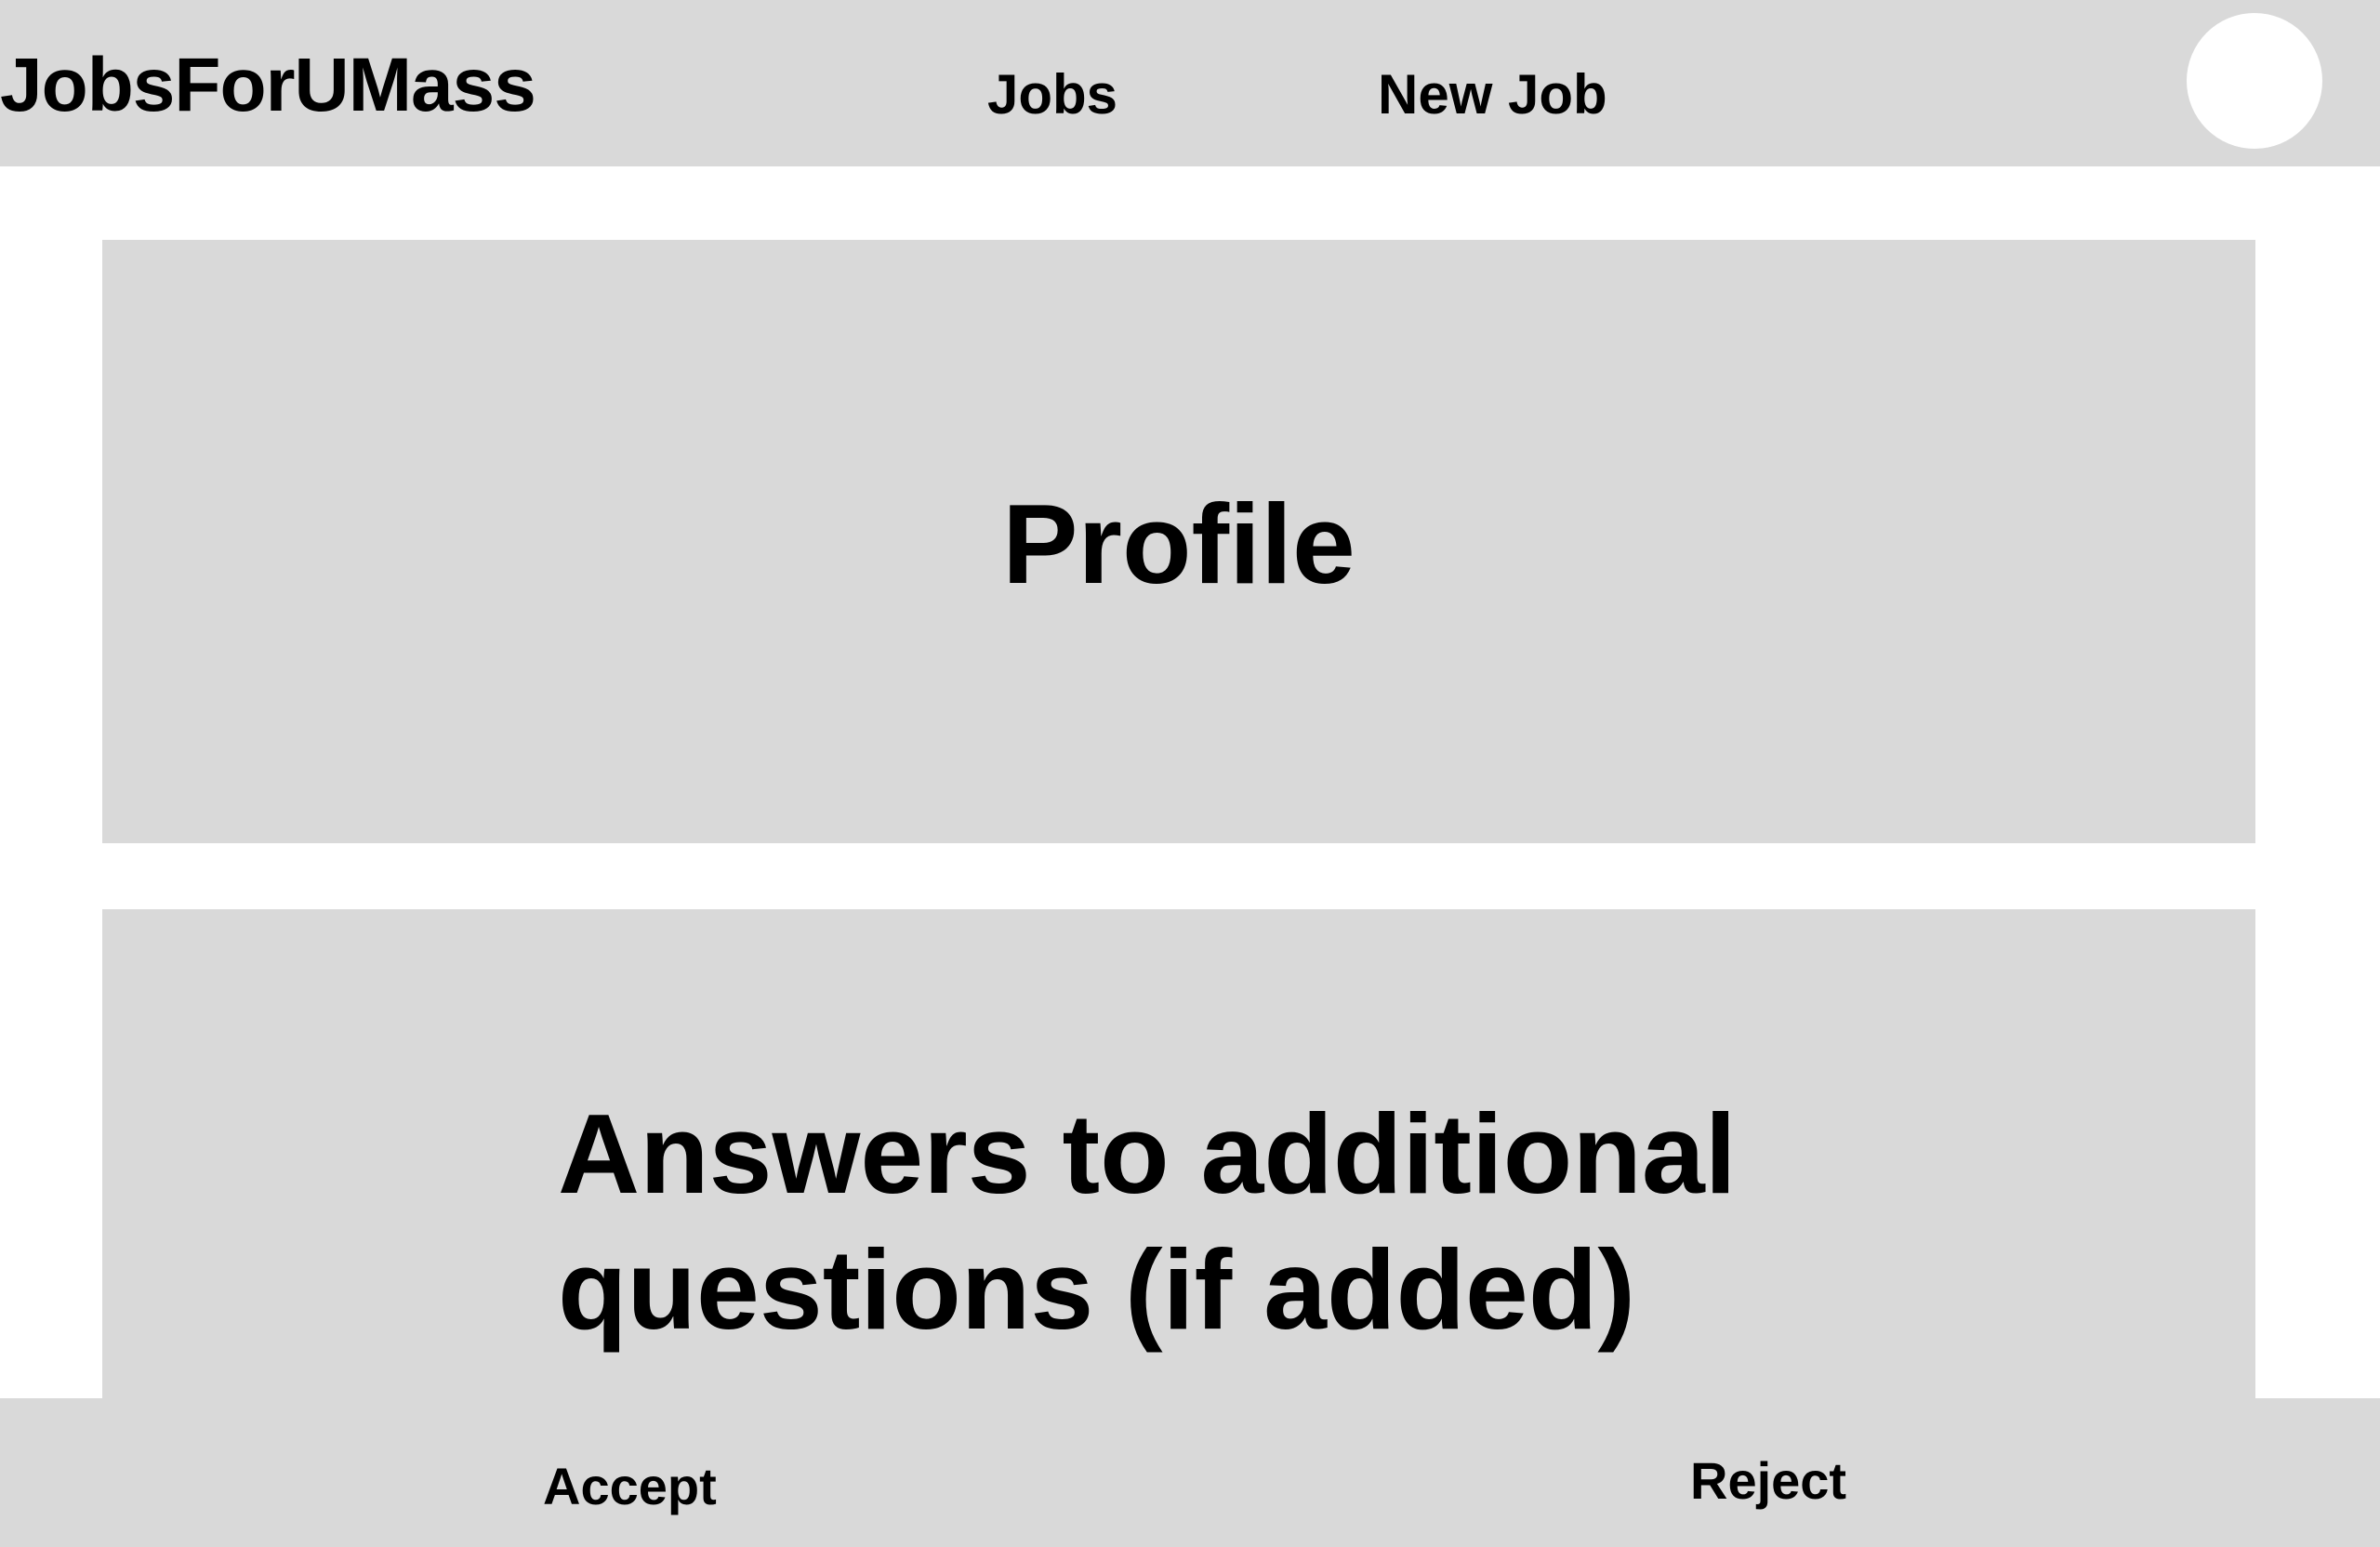 The image size is (2380, 1547). What do you see at coordinates (1190, 83) in the screenshot?
I see `top-navigation-bar: JobsForUMass Jobs New Job` at bounding box center [1190, 83].